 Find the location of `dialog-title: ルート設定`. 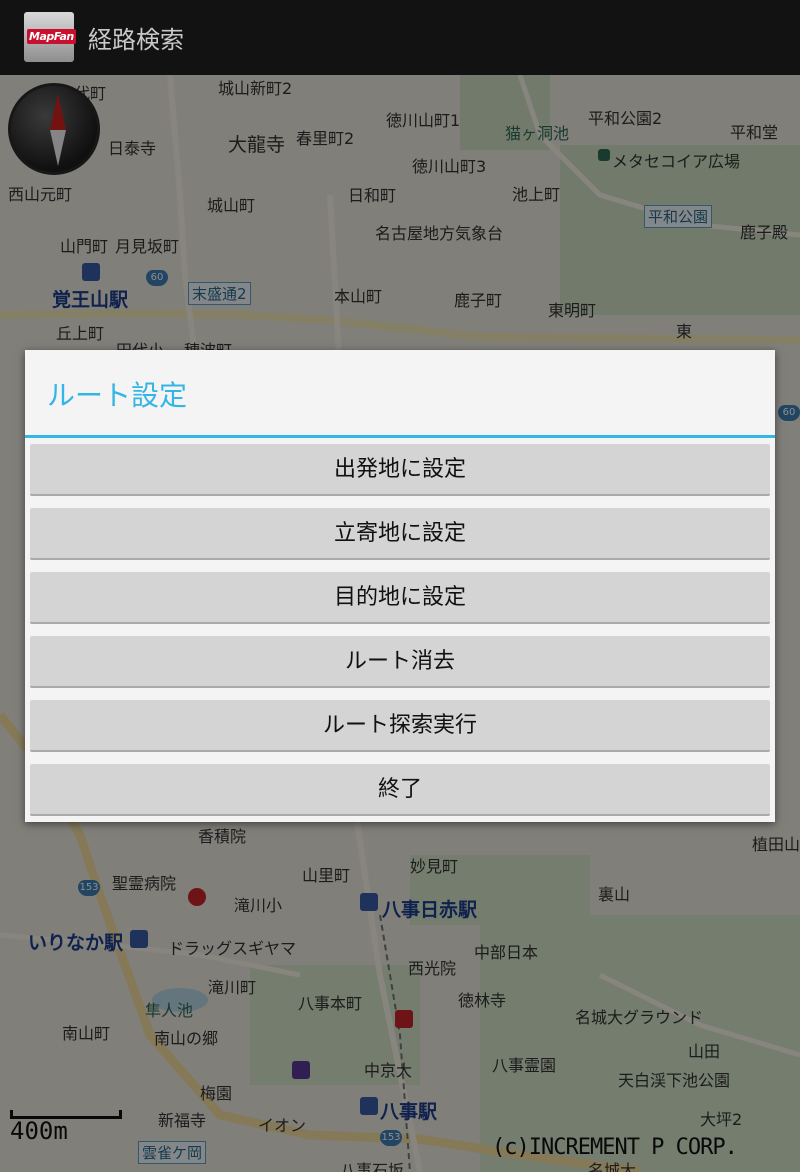

dialog-title: ルート設定 is located at coordinates (117, 395).